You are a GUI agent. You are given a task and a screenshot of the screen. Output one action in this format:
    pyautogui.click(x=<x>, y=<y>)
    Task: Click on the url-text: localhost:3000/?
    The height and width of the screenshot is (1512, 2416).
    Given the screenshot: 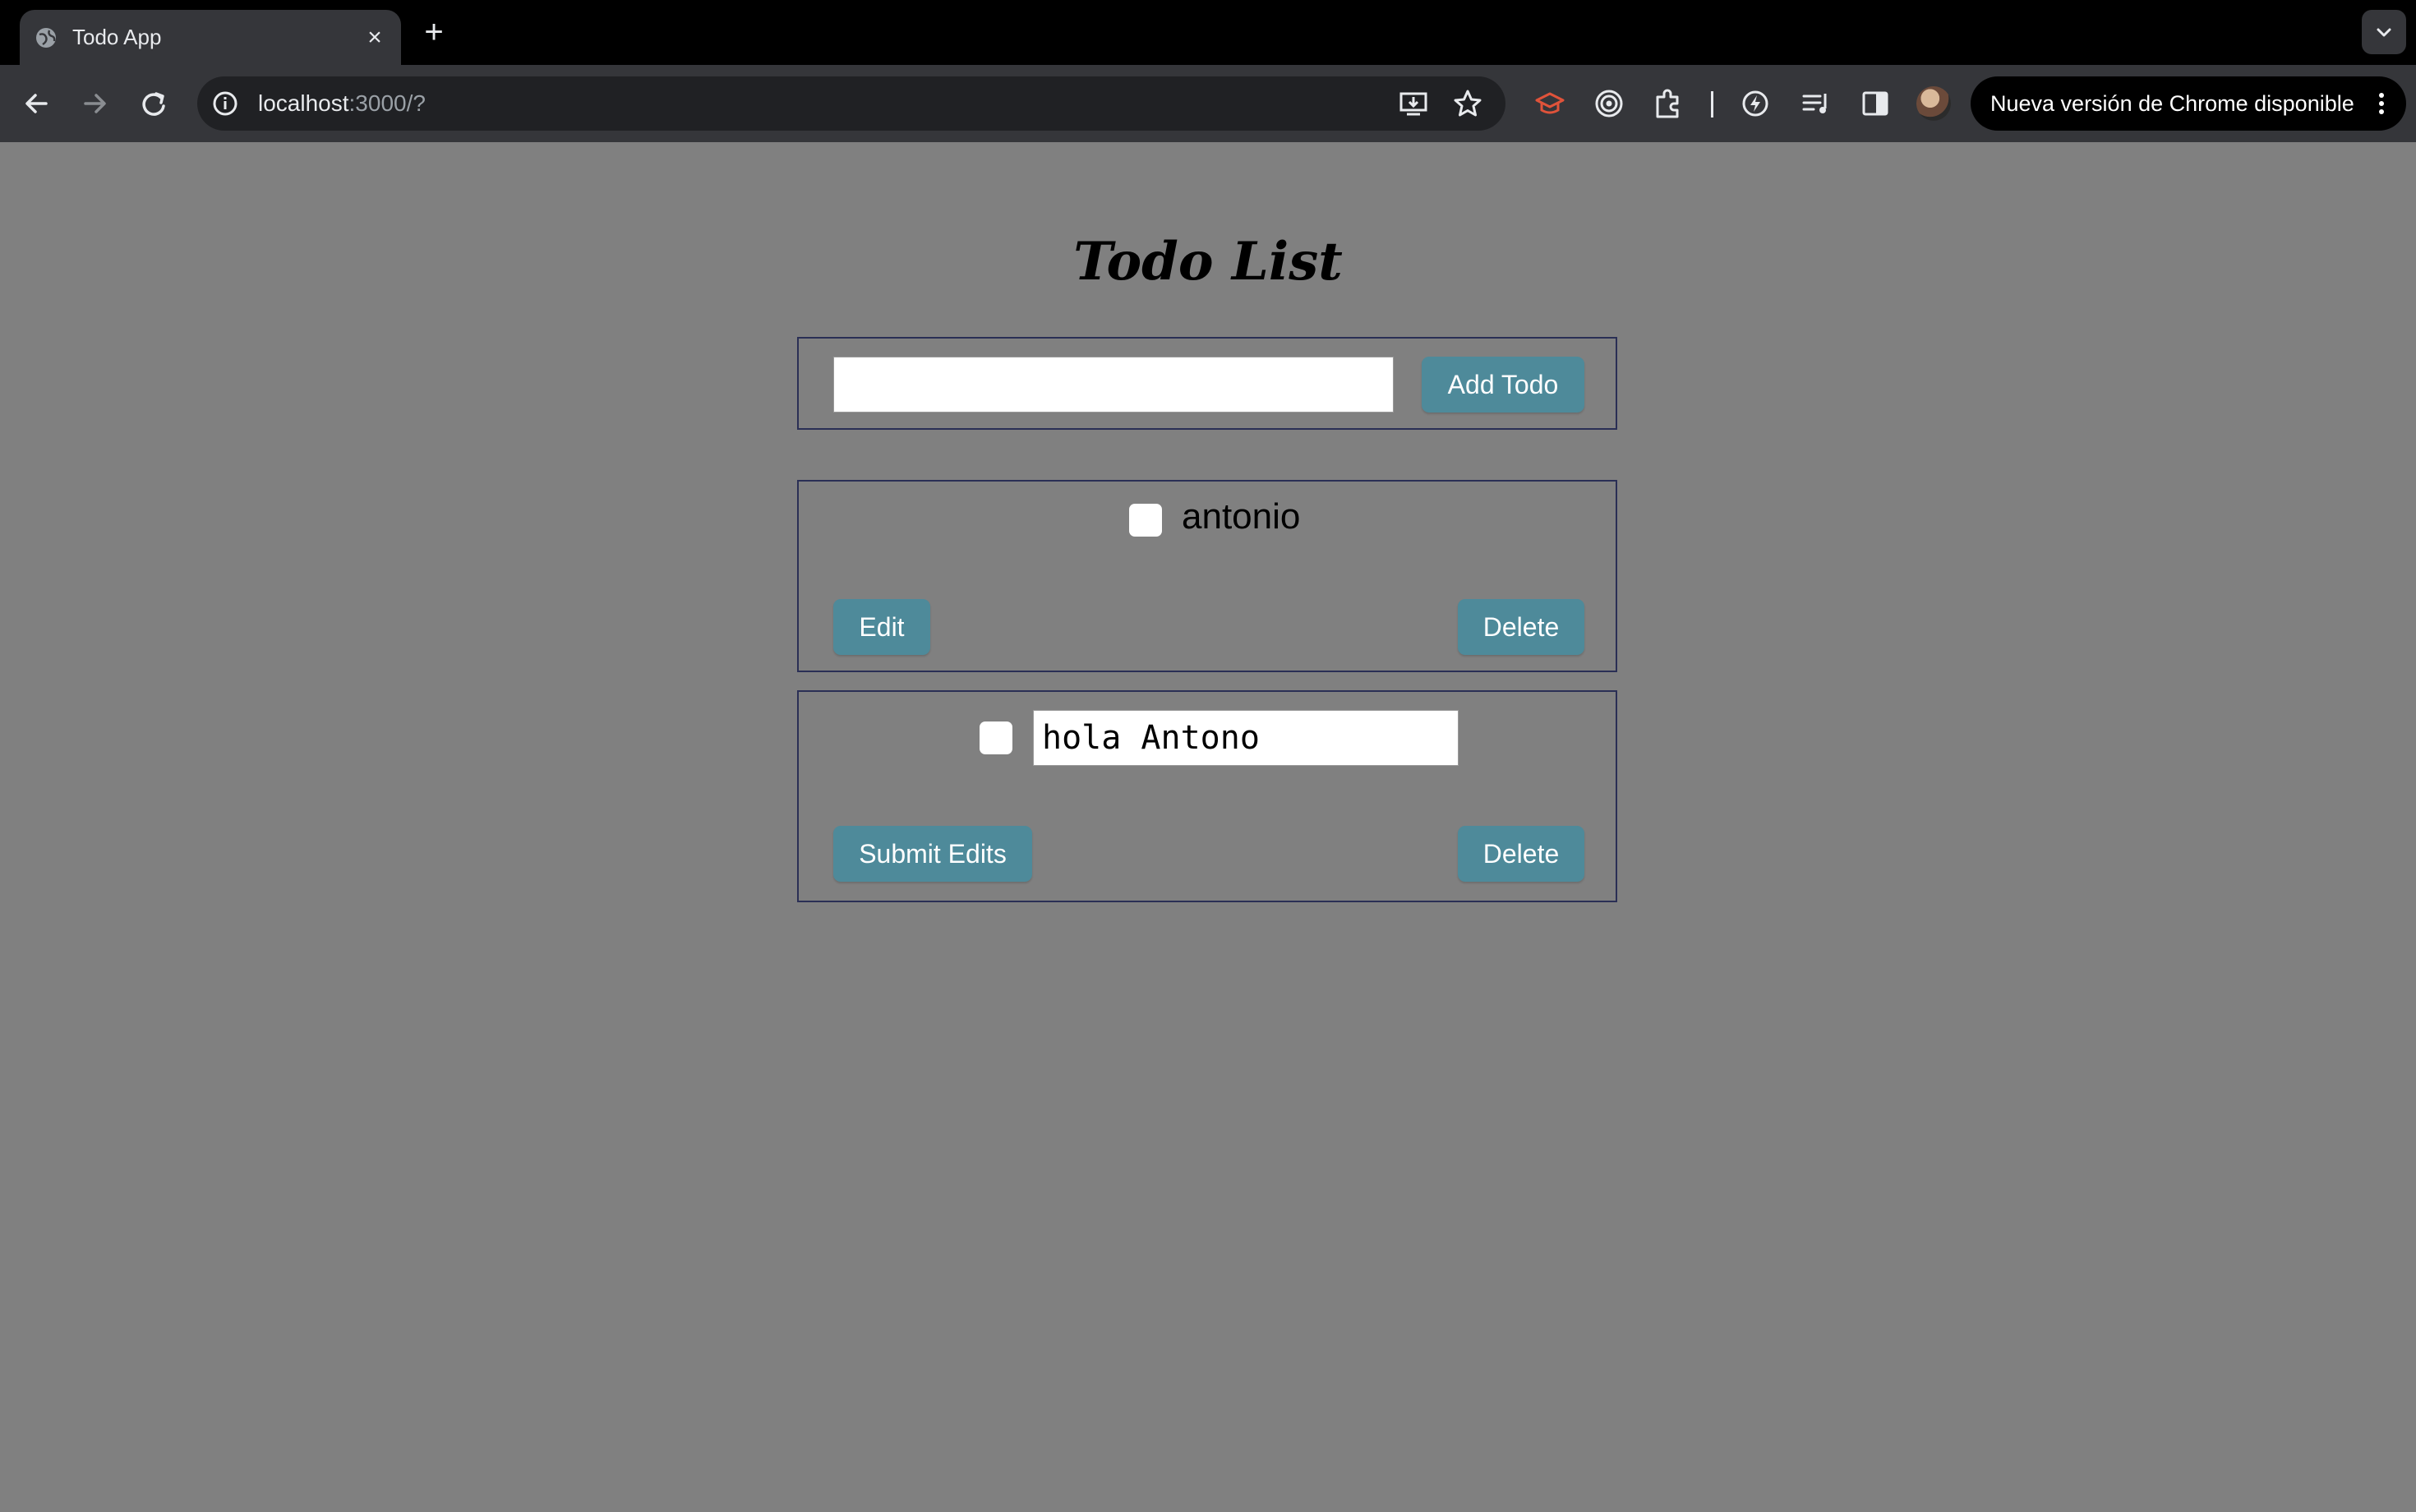 What is the action you would take?
    pyautogui.click(x=342, y=104)
    